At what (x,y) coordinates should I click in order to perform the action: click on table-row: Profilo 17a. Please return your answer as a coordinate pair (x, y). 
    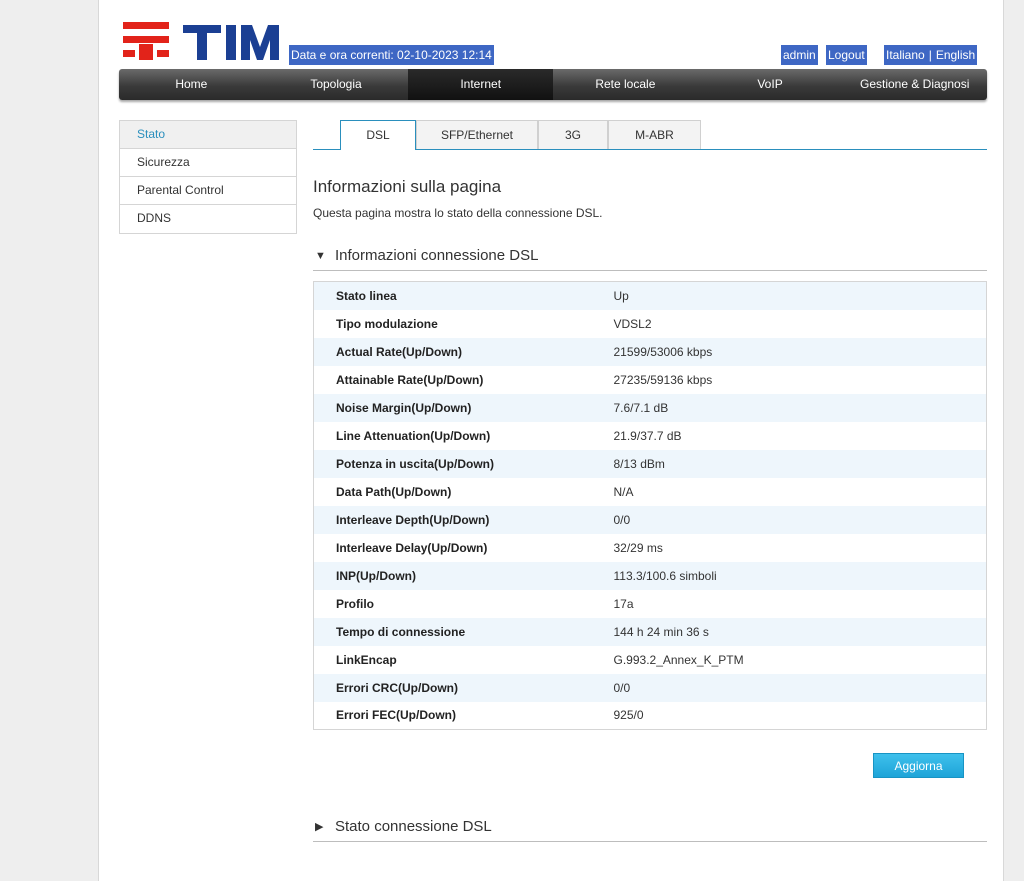
    Looking at the image, I should click on (650, 603).